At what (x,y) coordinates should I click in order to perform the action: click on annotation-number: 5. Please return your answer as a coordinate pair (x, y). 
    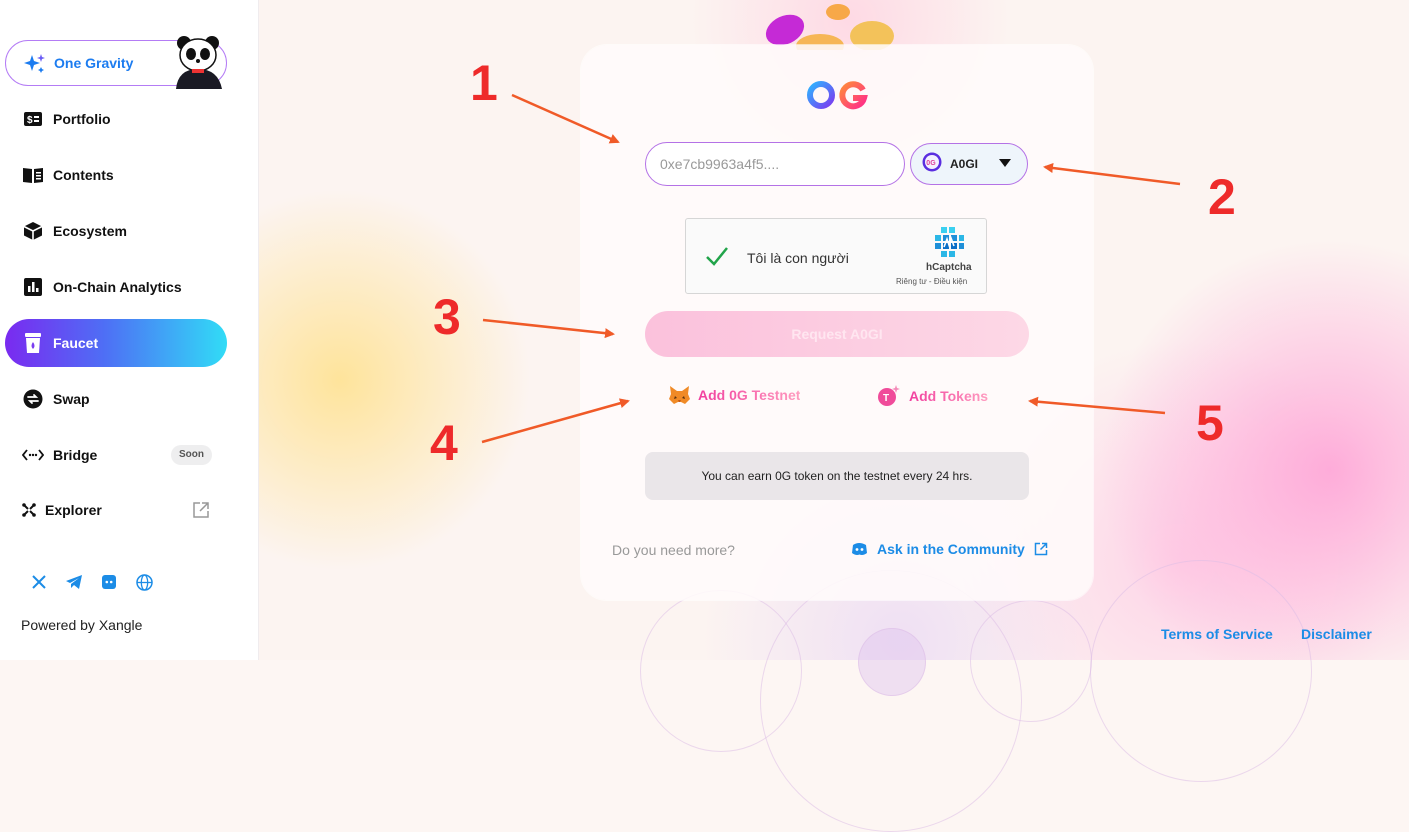
    Looking at the image, I should click on (1210, 423).